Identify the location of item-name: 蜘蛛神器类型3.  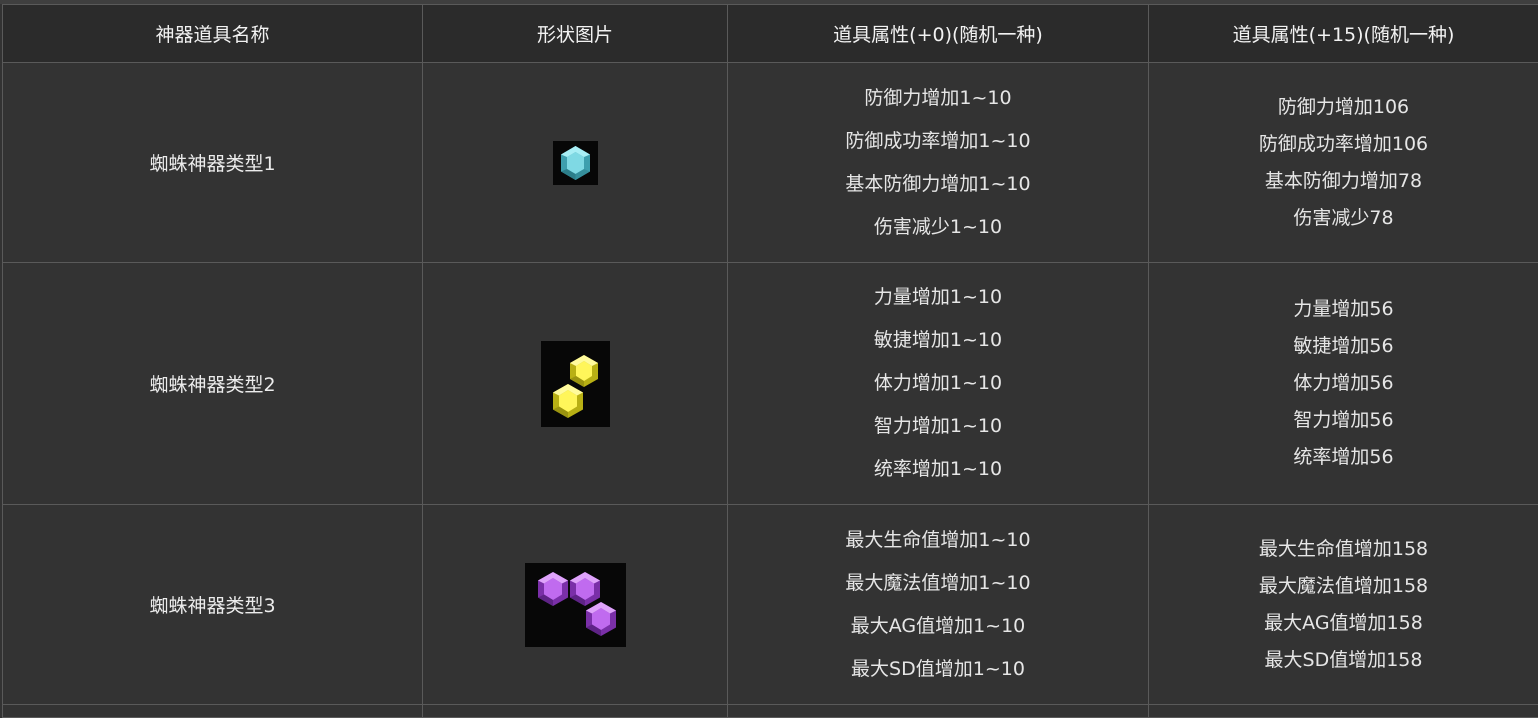
(213, 605).